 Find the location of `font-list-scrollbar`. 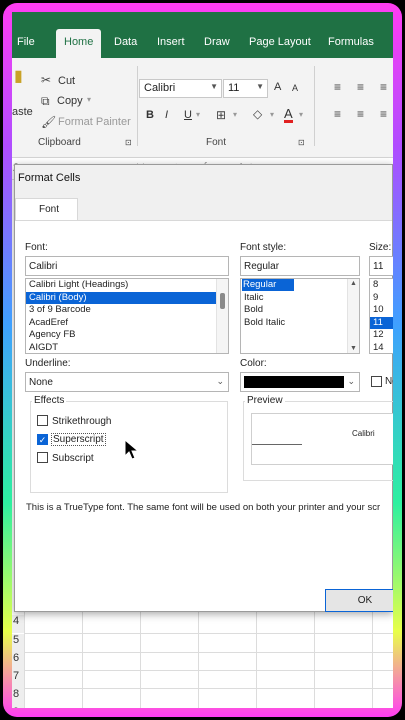

font-list-scrollbar is located at coordinates (222, 316).